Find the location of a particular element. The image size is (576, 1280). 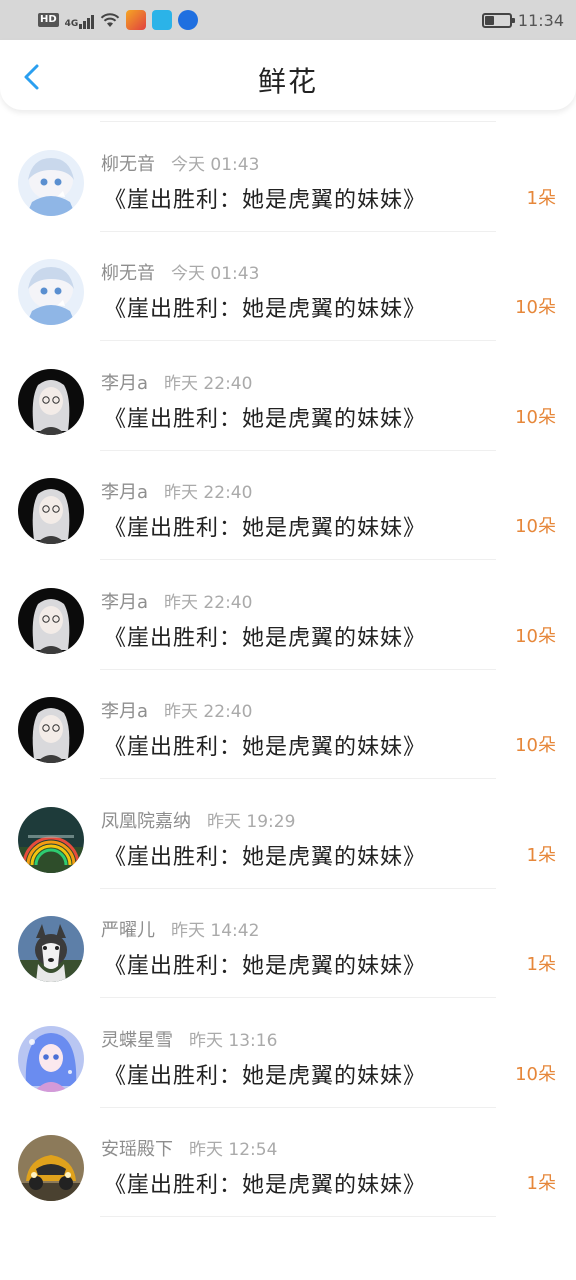

user-name: 灵蝶星雪 is located at coordinates (137, 1040).